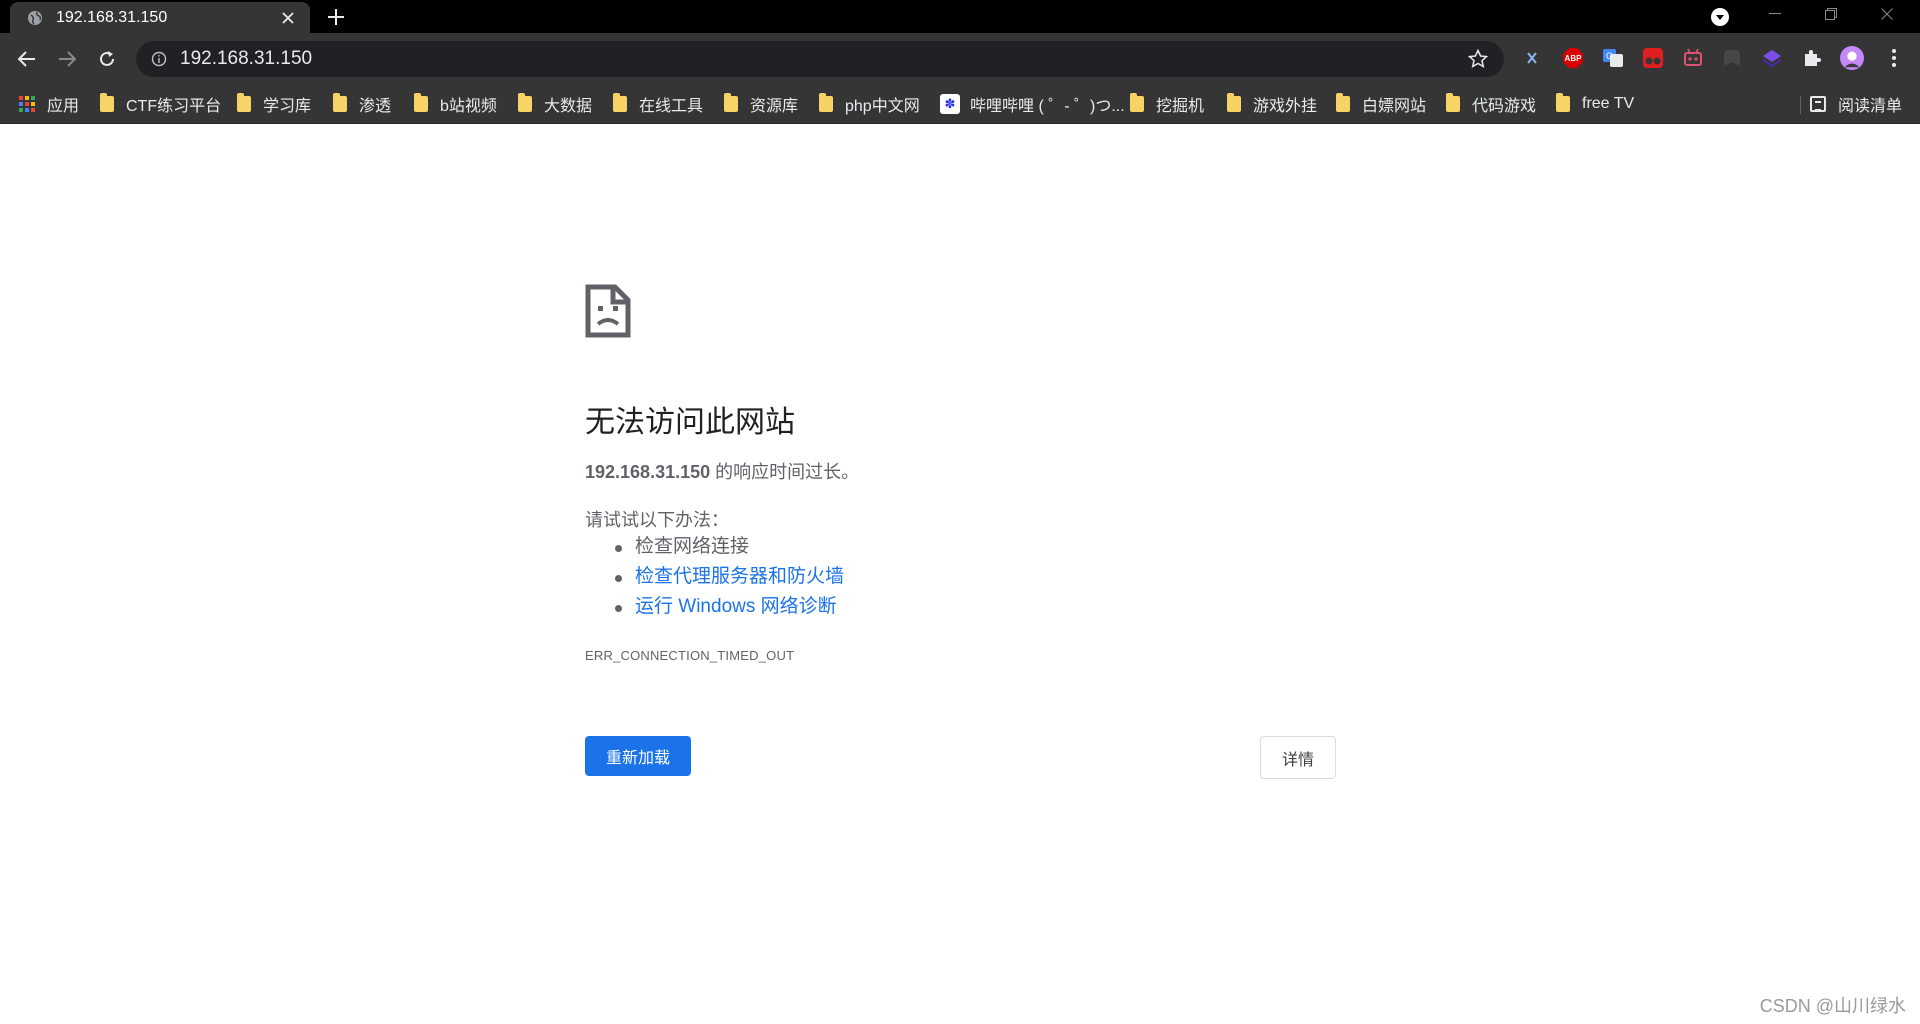 Image resolution: width=1920 pixels, height=1024 pixels. I want to click on bookmark-folder: 白嫖网站, so click(1381, 104).